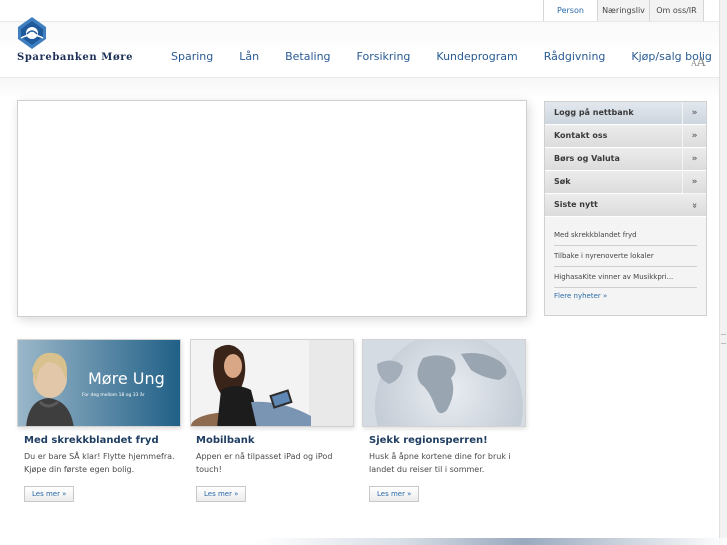 This screenshot has height=545, width=727. I want to click on tab-person: Person, so click(570, 11).